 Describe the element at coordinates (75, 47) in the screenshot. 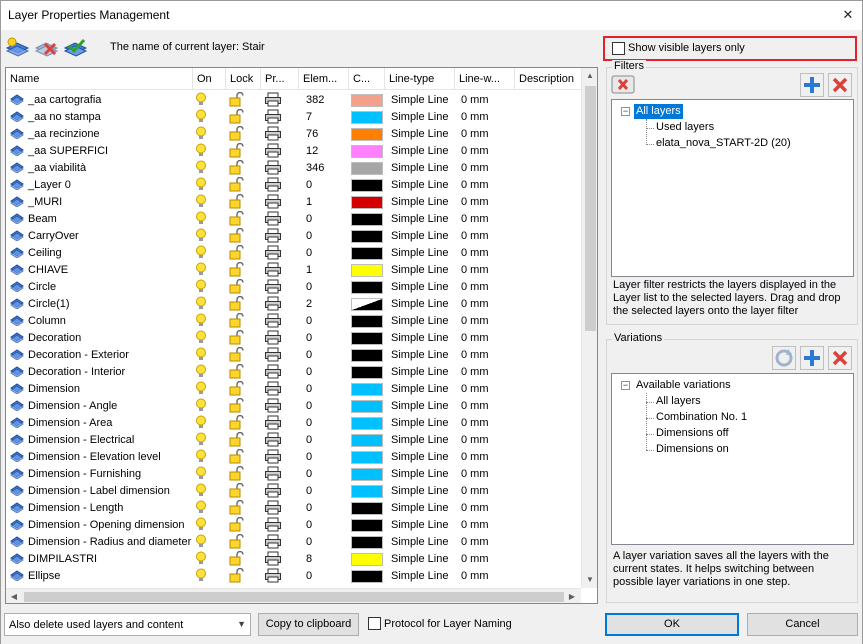

I see `set-current-layer-button` at that location.